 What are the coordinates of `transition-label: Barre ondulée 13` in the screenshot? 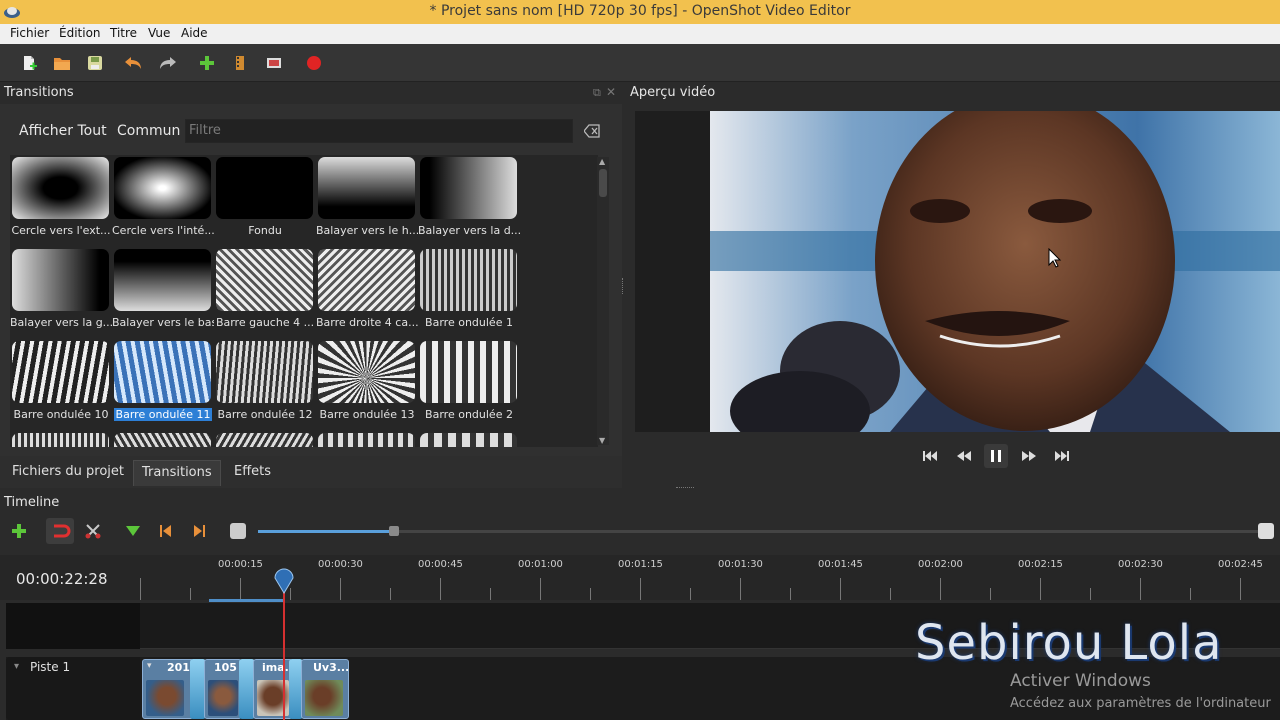 It's located at (367, 414).